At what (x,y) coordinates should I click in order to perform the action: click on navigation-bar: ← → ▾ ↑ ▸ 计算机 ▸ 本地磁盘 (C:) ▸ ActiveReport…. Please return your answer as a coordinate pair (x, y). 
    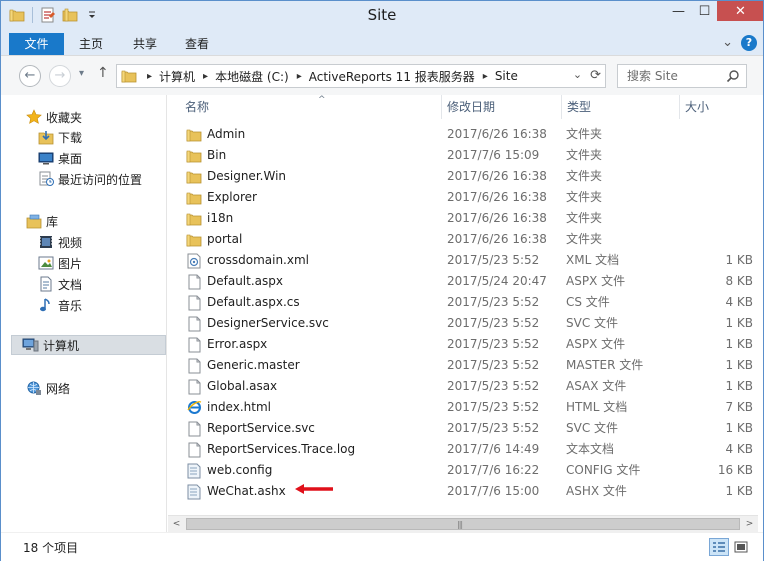
    Looking at the image, I should click on (382, 75).